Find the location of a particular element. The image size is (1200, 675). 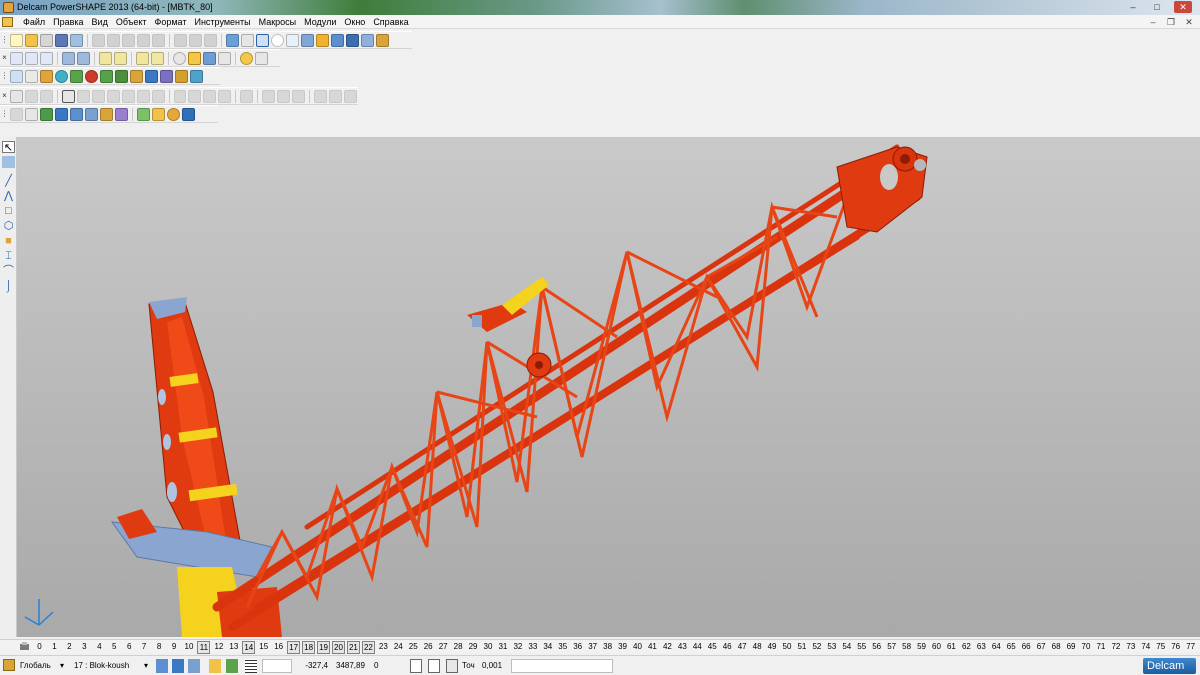

split-icon is located at coordinates (128, 96).